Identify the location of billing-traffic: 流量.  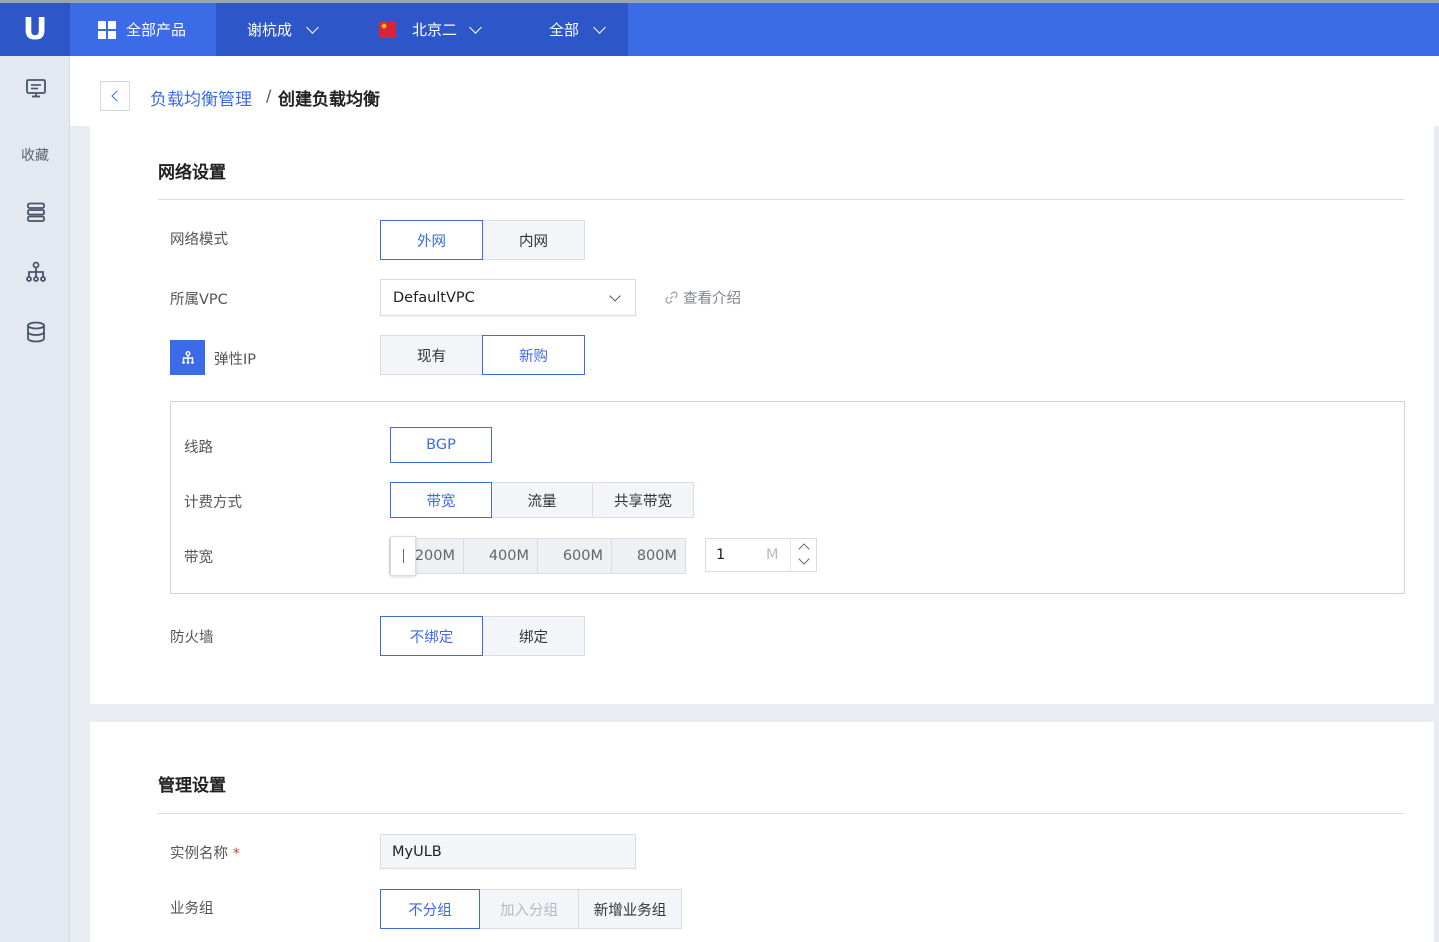
(542, 500).